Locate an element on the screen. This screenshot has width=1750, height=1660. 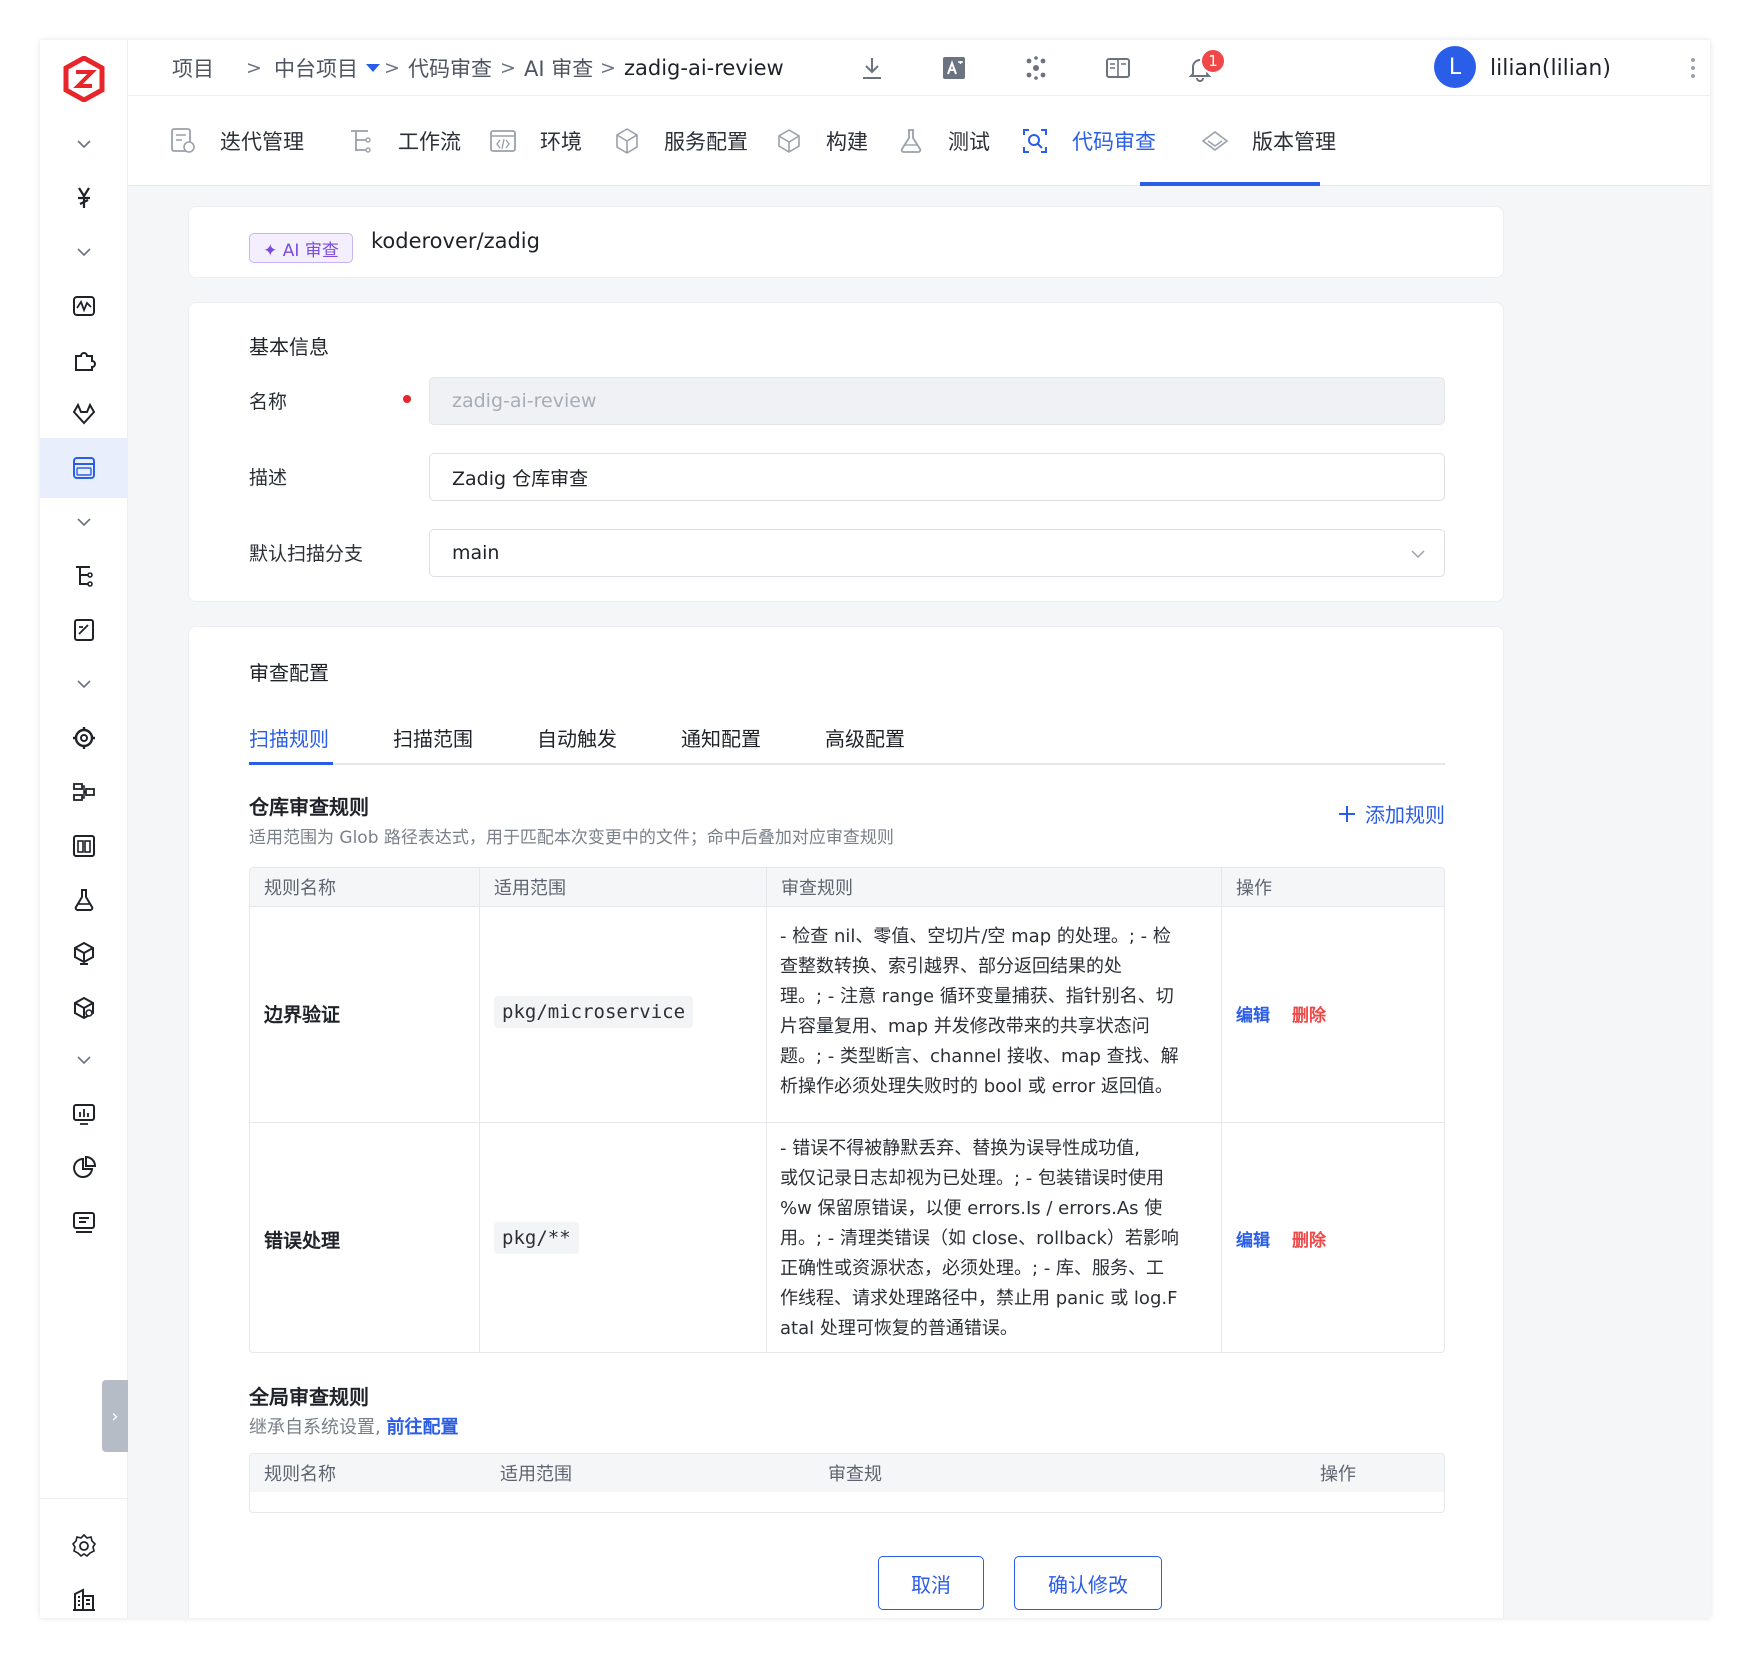
sidebar-item-extensions is located at coordinates (84, 360).